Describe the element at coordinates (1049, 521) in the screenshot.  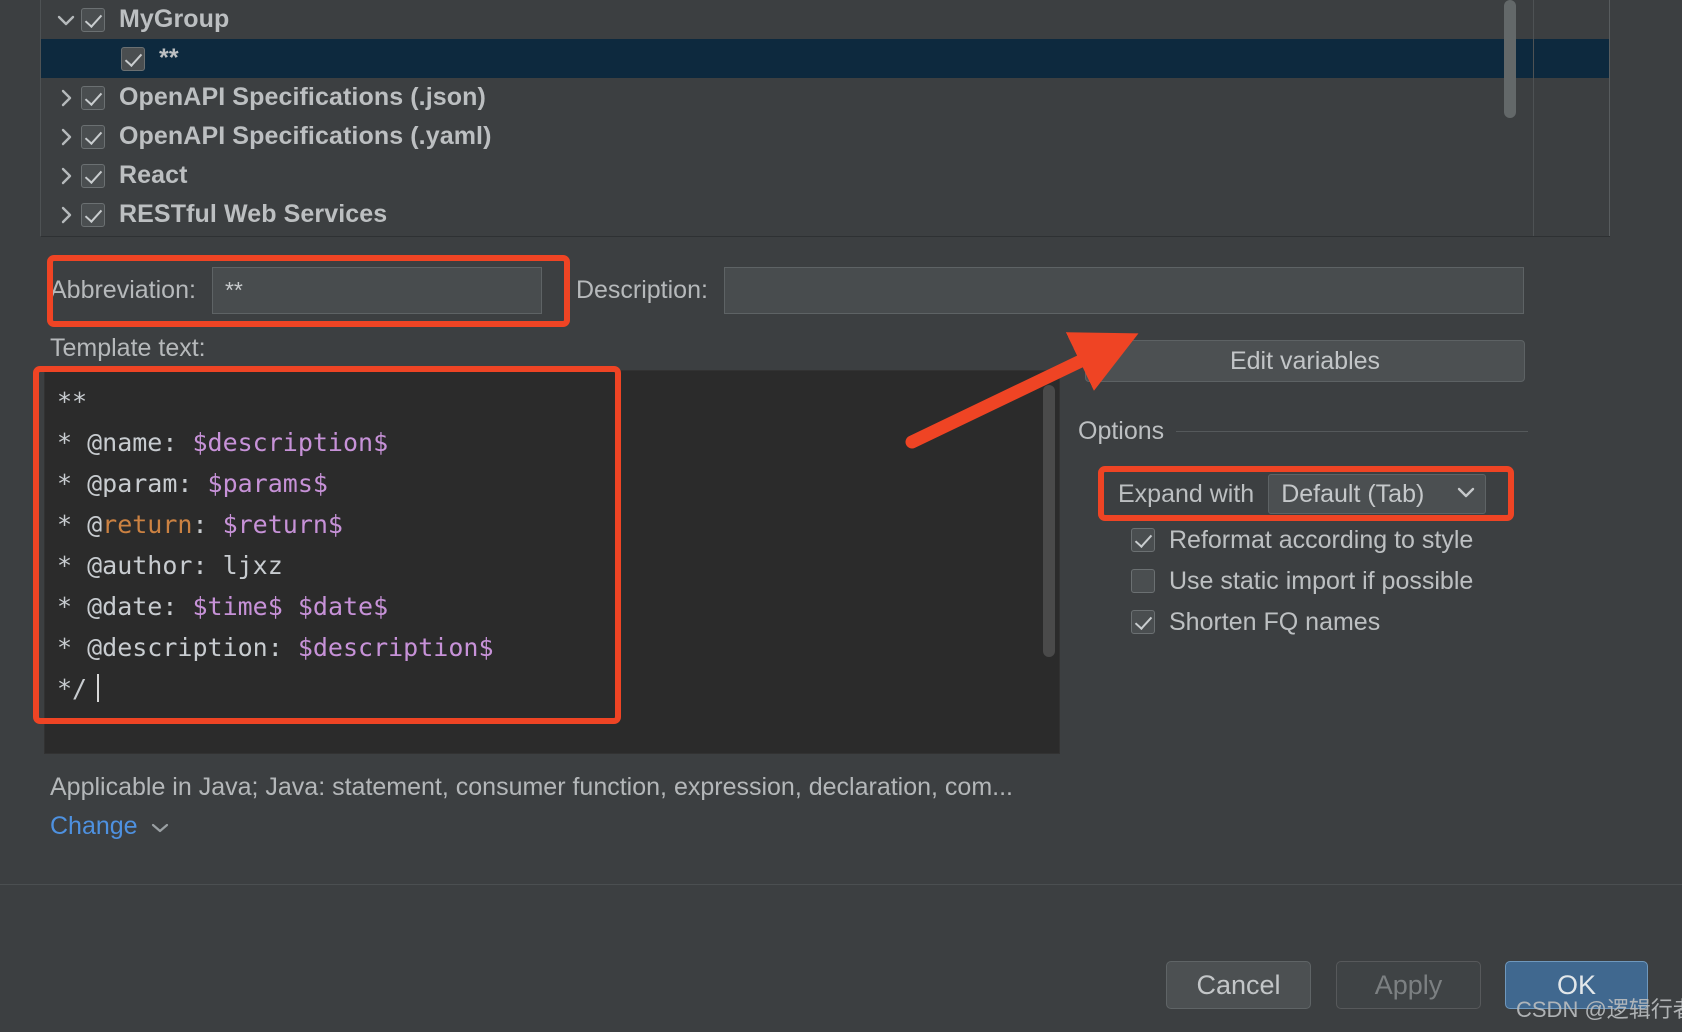
I see `editor-vertical-scrollbar` at that location.